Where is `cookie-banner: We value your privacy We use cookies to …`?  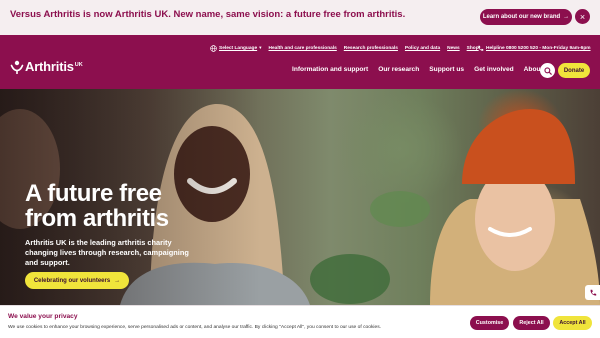
cookie-banner: We value your privacy We use cookies to … is located at coordinates (300, 321).